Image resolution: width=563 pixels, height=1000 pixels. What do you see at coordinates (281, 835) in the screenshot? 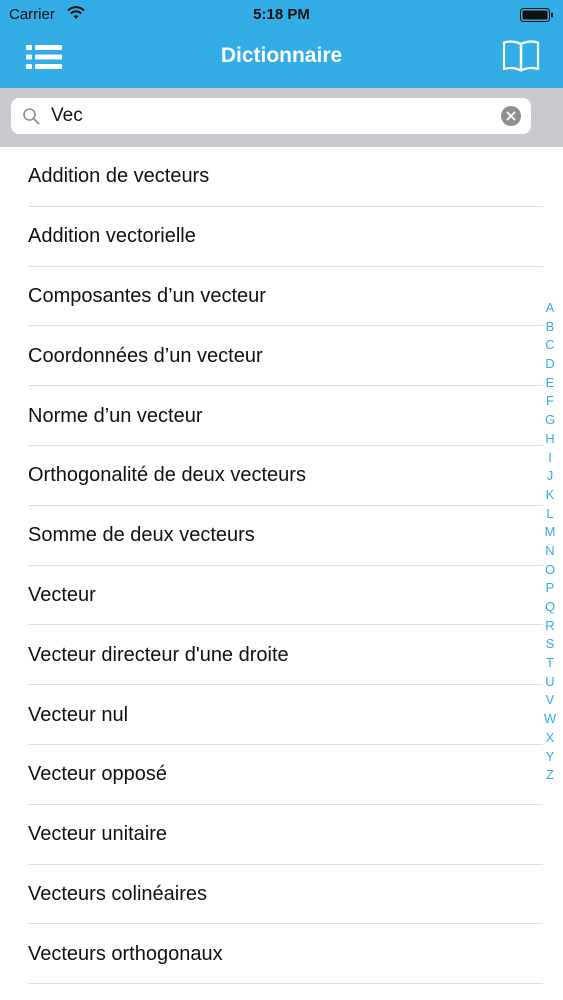
I see `list-item: Vecteur unitaire` at bounding box center [281, 835].